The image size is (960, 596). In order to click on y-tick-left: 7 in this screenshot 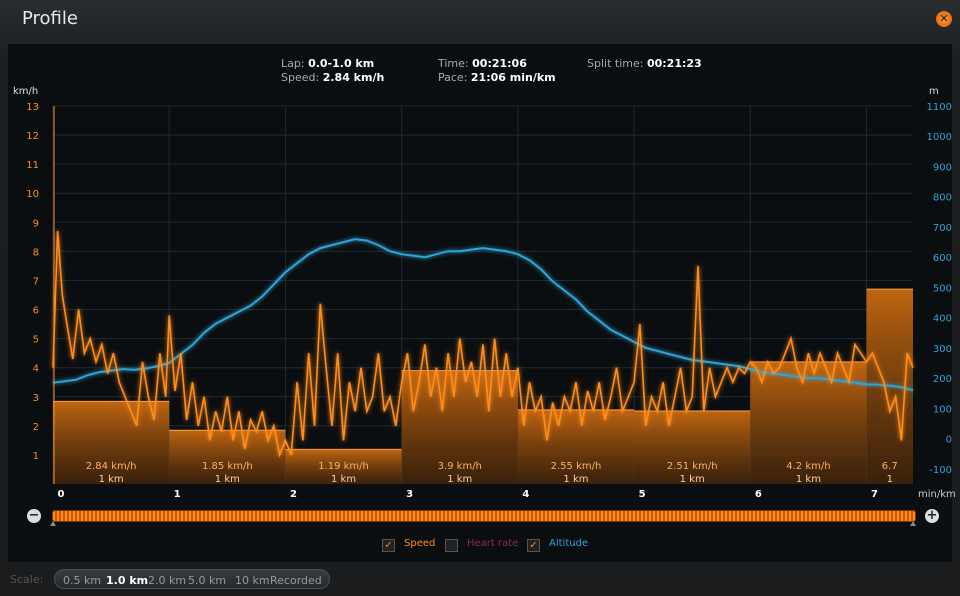, I will do `click(36, 281)`.